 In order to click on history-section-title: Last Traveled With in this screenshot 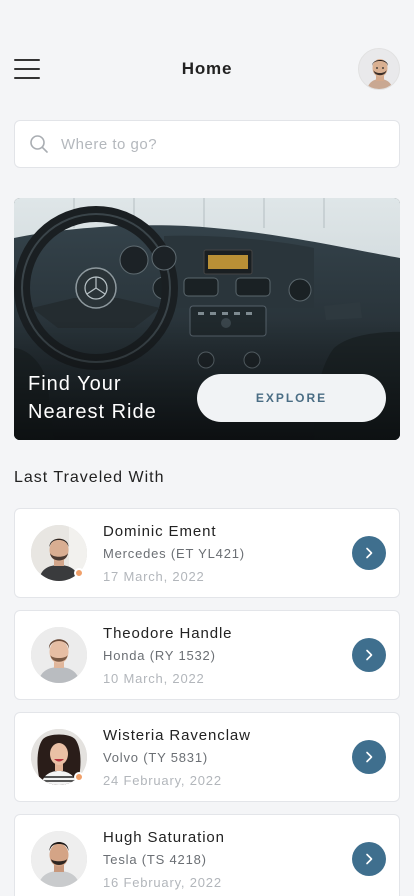, I will do `click(89, 477)`.